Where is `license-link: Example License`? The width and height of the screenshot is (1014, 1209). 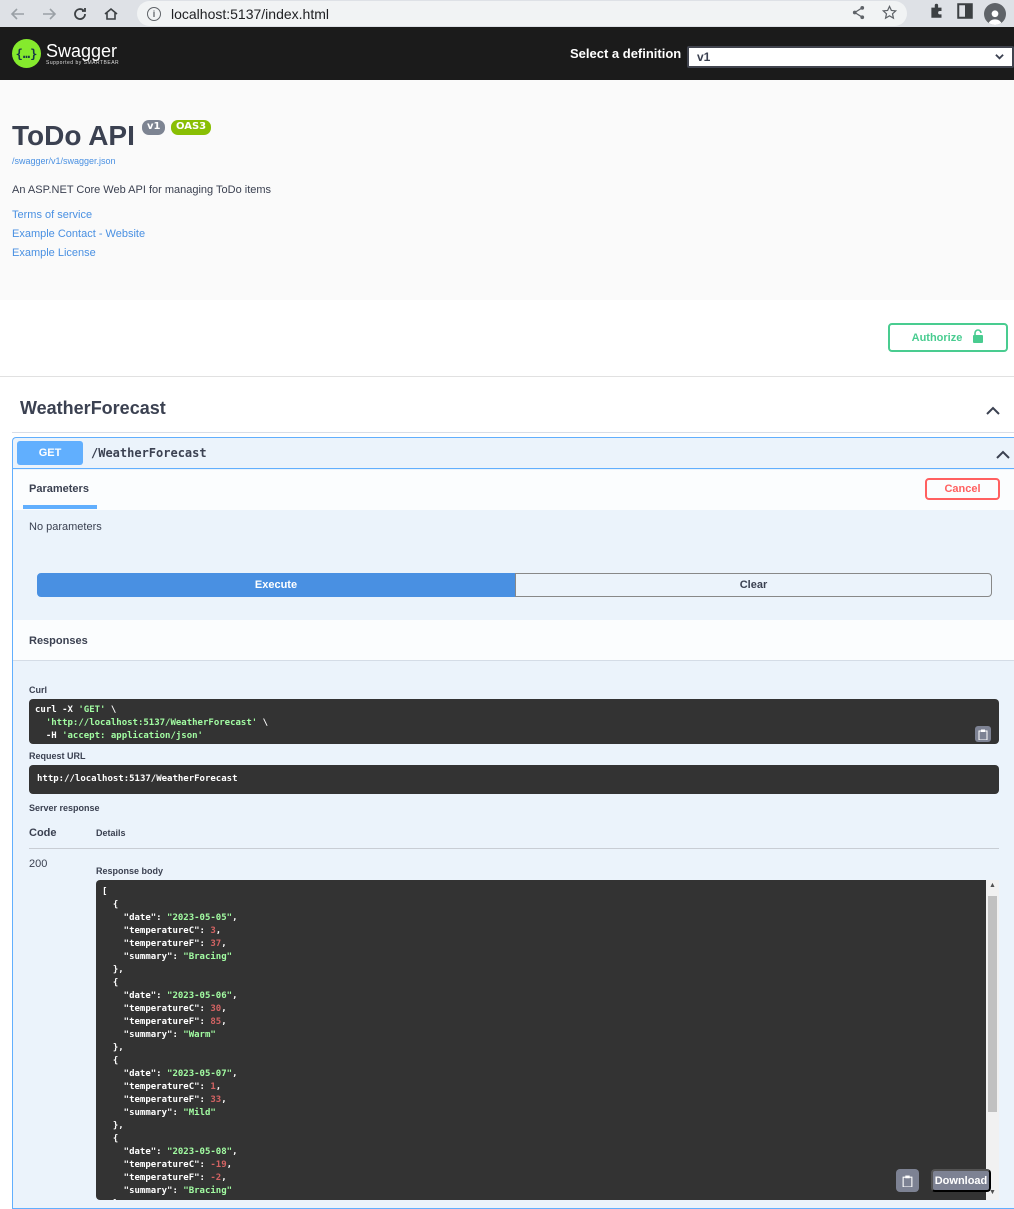
license-link: Example License is located at coordinates (54, 253).